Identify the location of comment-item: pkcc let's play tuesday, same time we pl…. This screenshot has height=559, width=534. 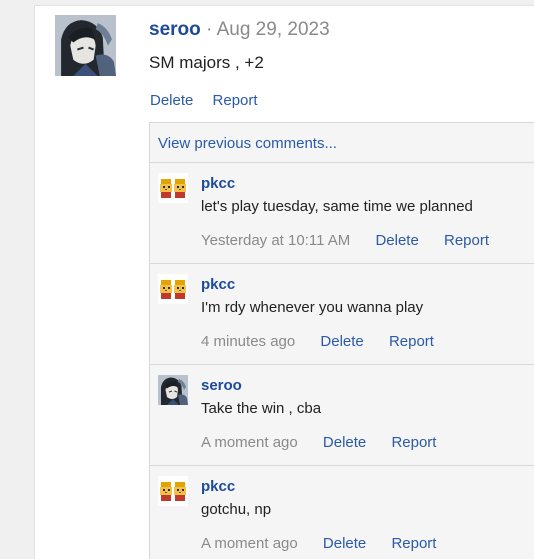
(342, 212).